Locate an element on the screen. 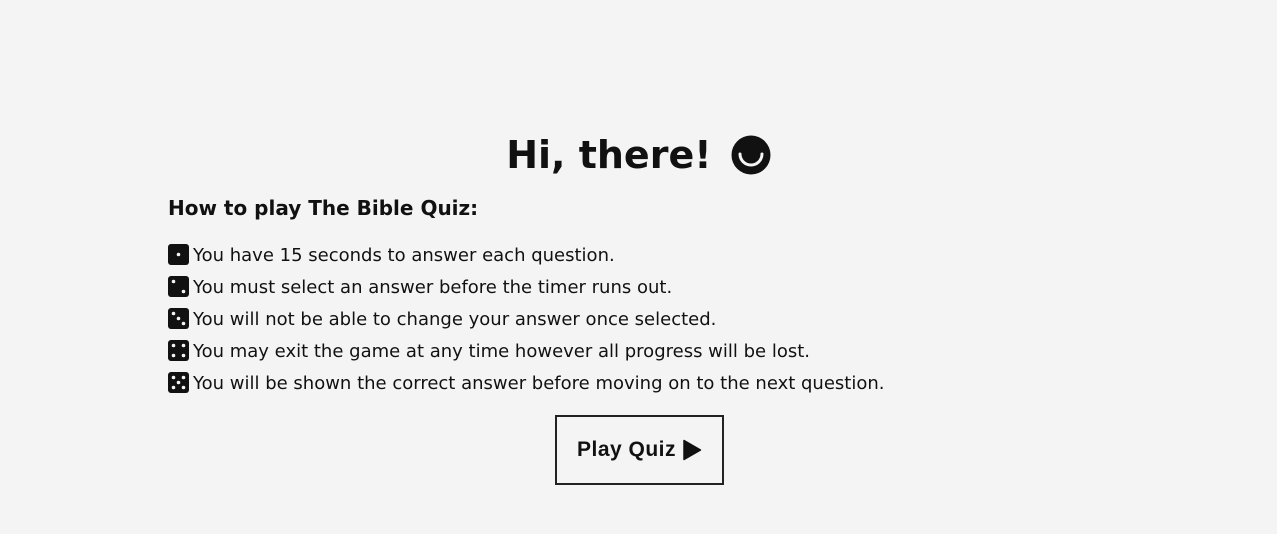  die-one-icon is located at coordinates (178, 254).